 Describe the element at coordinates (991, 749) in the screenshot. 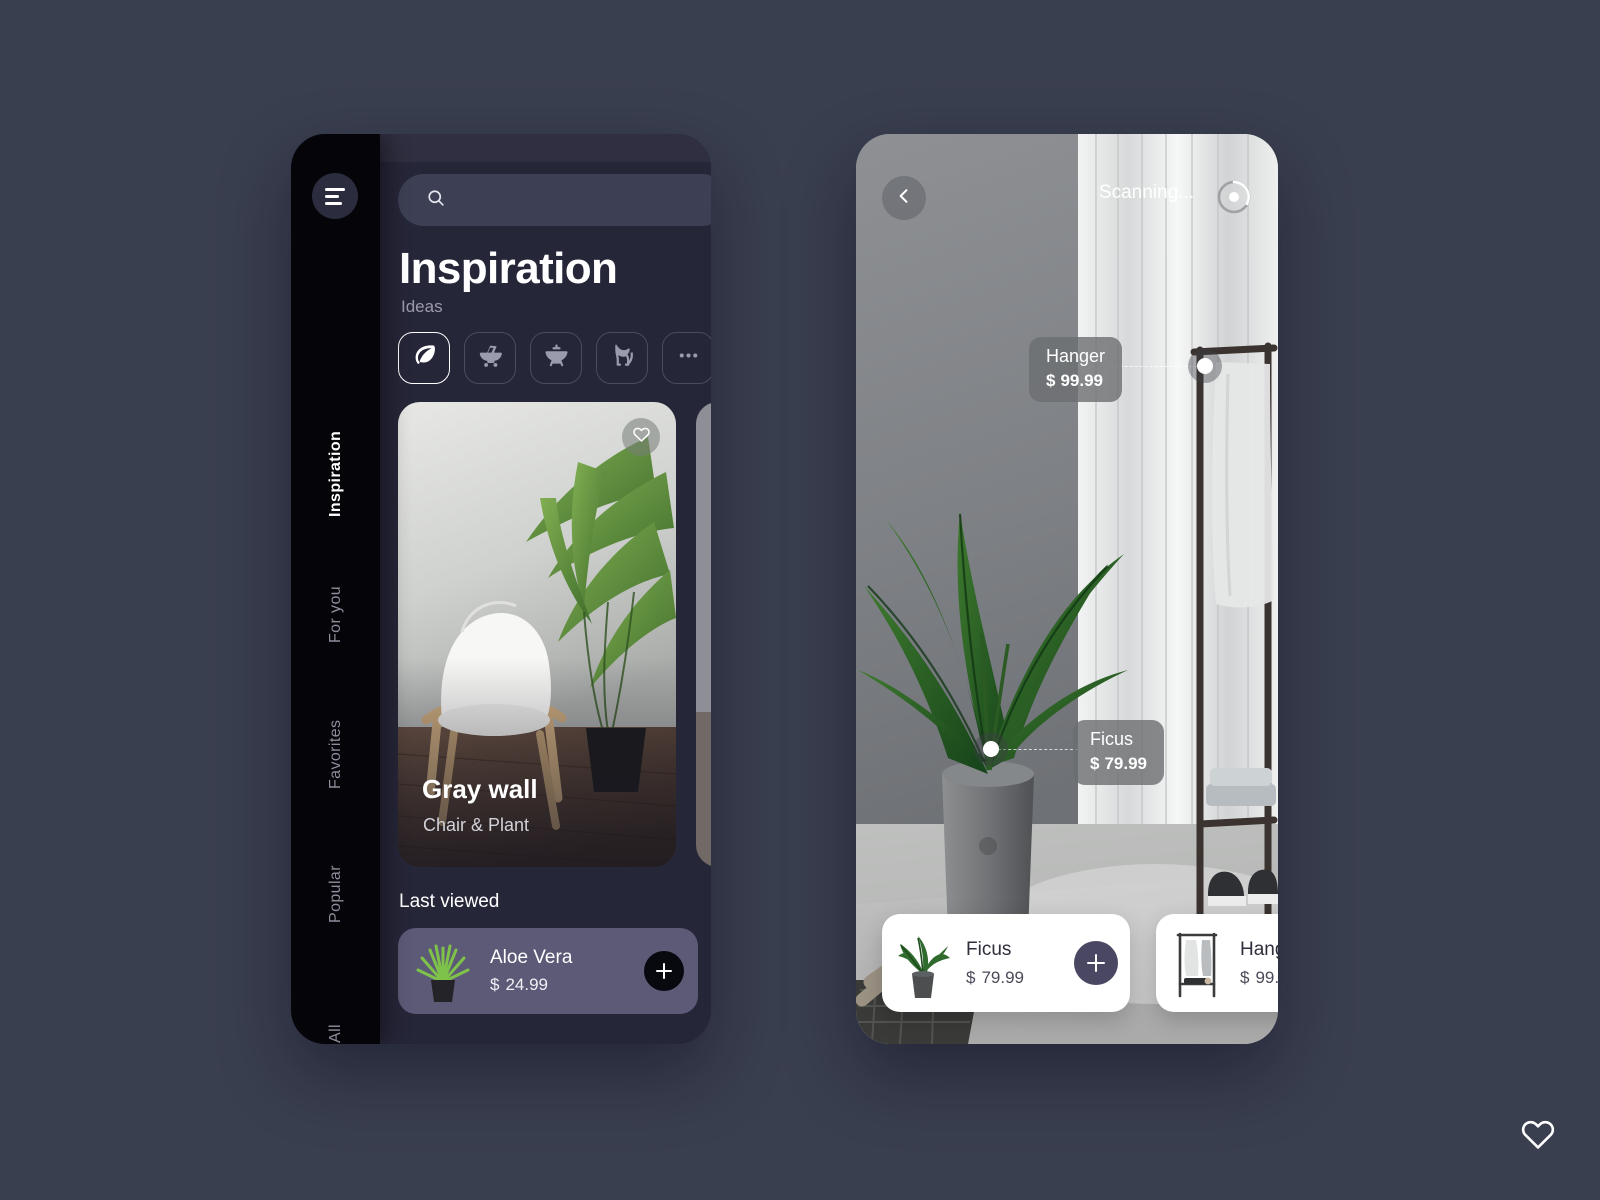

I see `ar-marker-ficus` at that location.